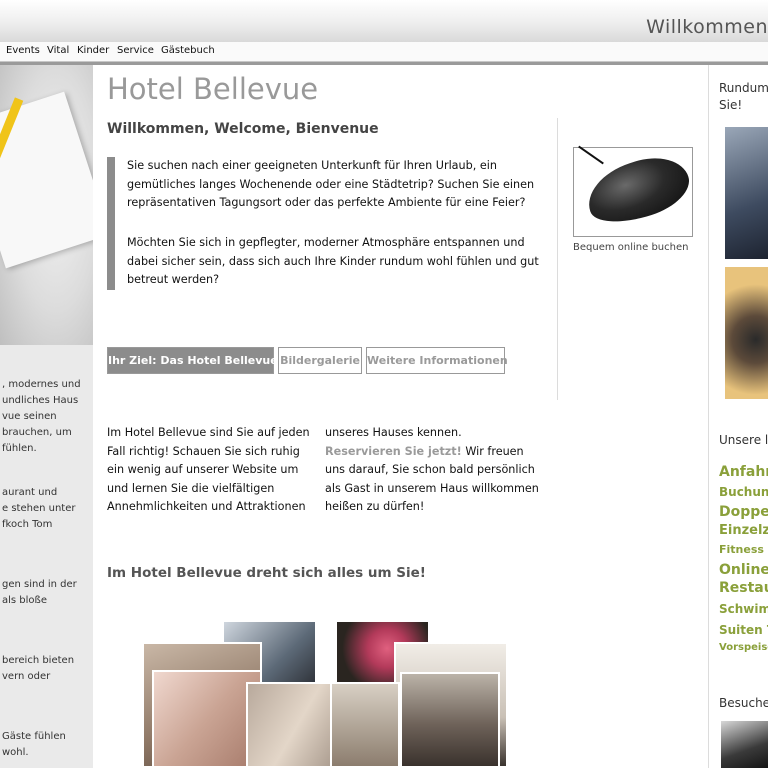 The image size is (768, 768). I want to click on right-photo-camera, so click(746, 333).